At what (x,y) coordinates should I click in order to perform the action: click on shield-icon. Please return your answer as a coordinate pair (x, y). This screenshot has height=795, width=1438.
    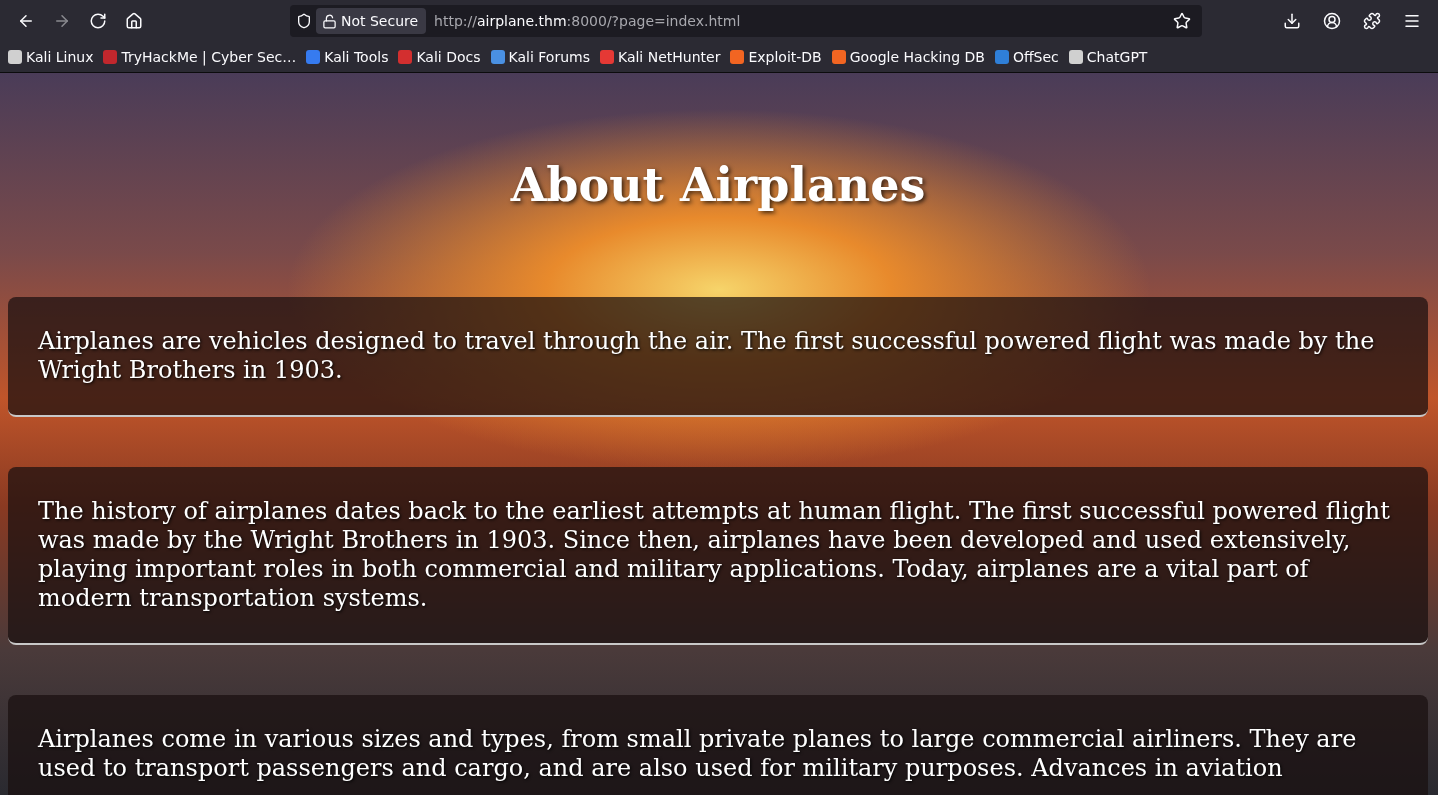
    Looking at the image, I should click on (304, 21).